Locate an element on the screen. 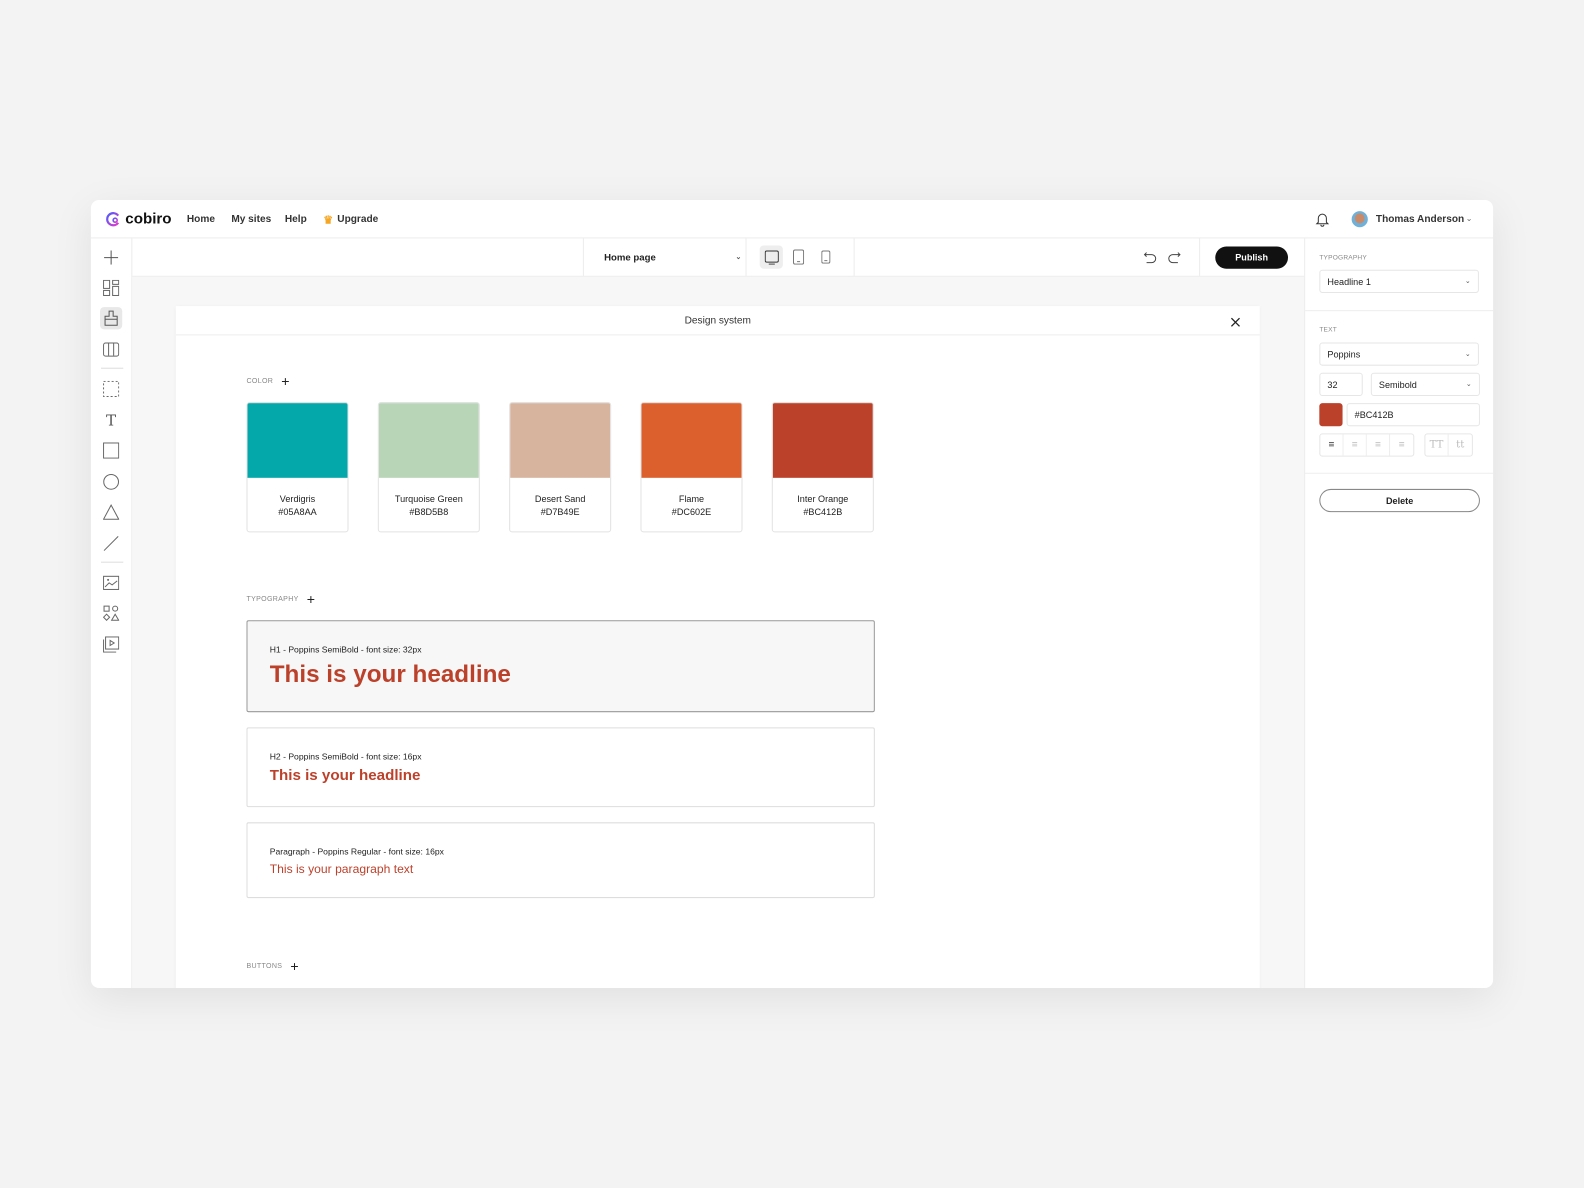 This screenshot has width=1584, height=1188. color-card: Flame #DC602E is located at coordinates (691, 467).